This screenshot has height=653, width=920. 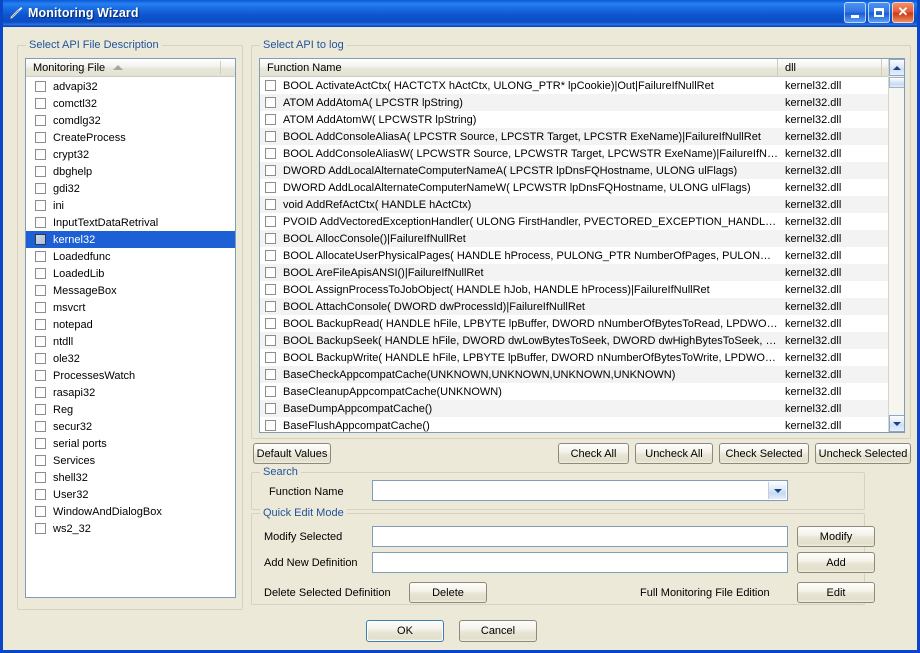 What do you see at coordinates (130, 358) in the screenshot?
I see `monitoring-file-row: ole32` at bounding box center [130, 358].